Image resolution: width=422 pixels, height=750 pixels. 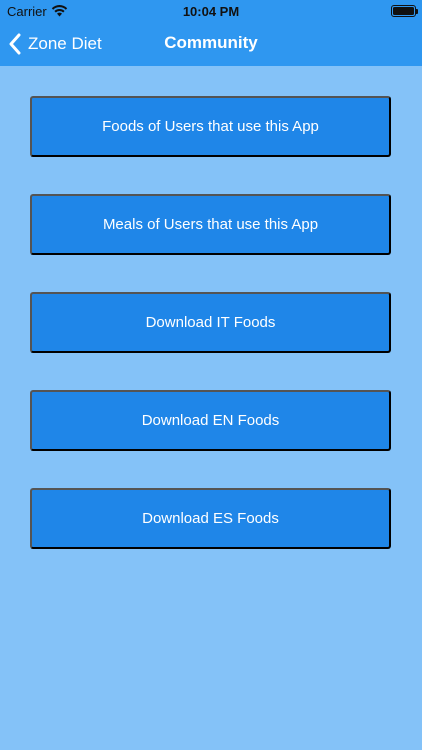 I want to click on download-en-foods-button: Download EN Foods, so click(x=210, y=420).